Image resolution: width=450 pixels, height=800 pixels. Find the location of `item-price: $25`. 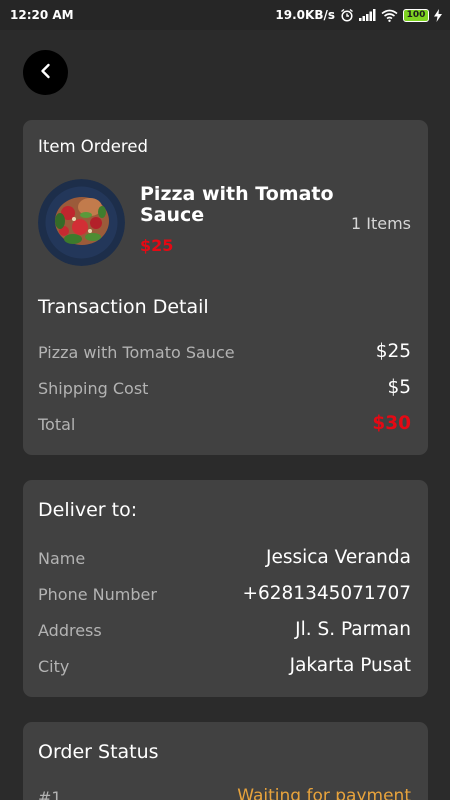

item-price: $25 is located at coordinates (156, 245).